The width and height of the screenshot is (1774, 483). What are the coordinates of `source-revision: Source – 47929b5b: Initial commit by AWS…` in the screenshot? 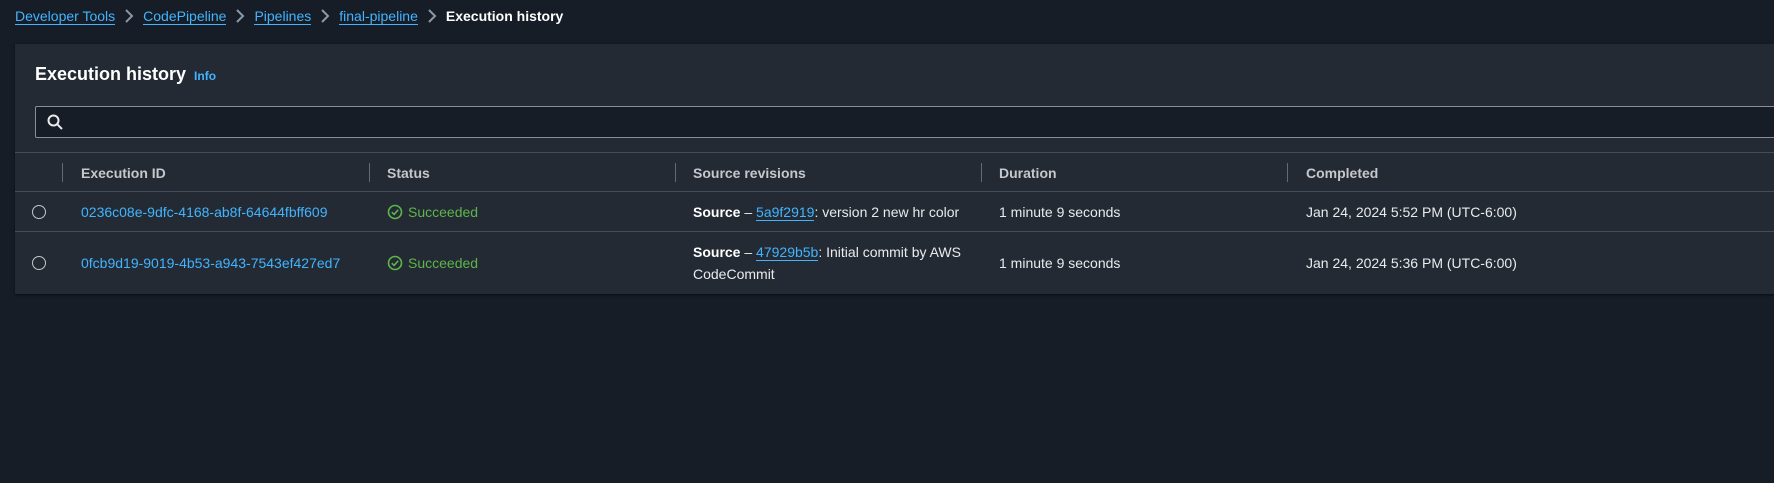 It's located at (833, 263).